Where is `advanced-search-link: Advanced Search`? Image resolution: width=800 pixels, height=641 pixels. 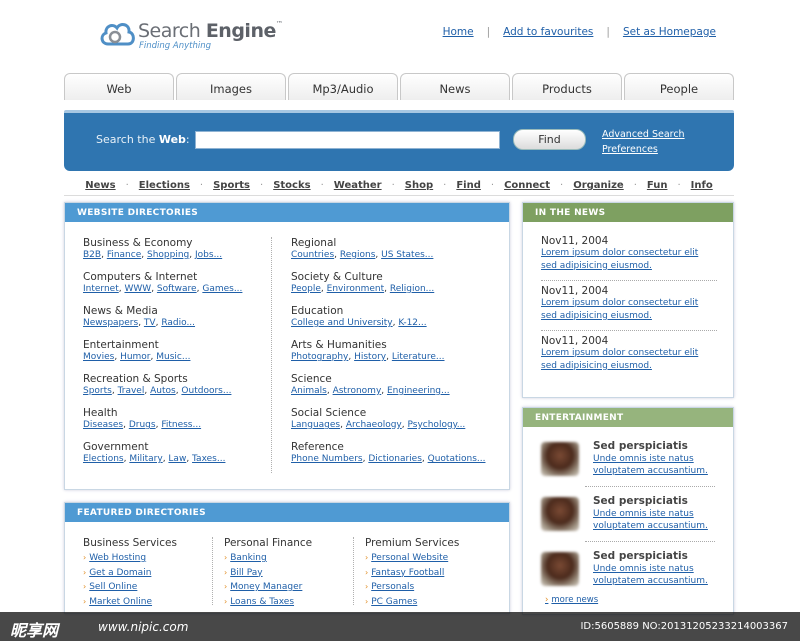
advanced-search-link: Advanced Search is located at coordinates (643, 134).